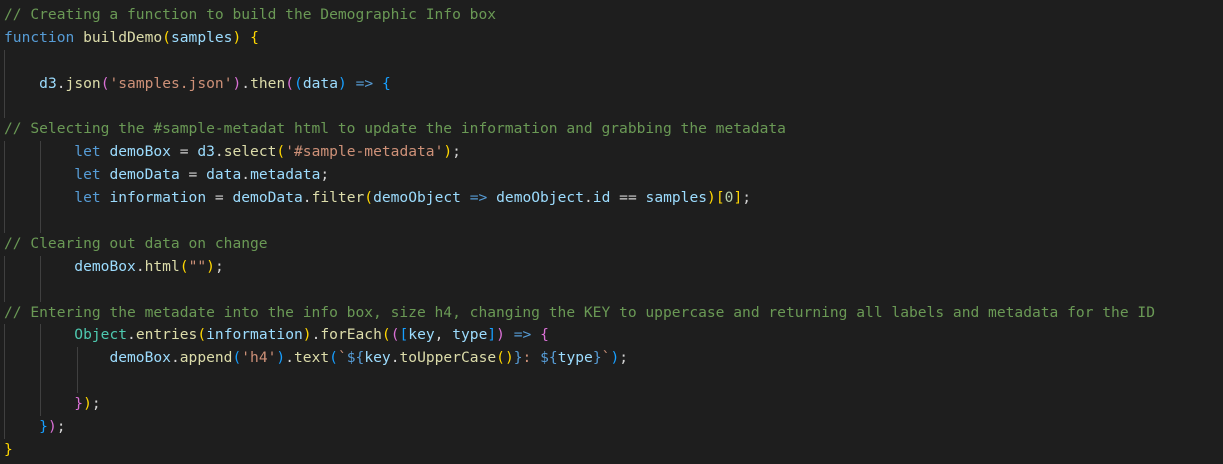 This screenshot has width=1223, height=464. Describe the element at coordinates (628, 198) in the screenshot. I see `code-token: ==` at that location.